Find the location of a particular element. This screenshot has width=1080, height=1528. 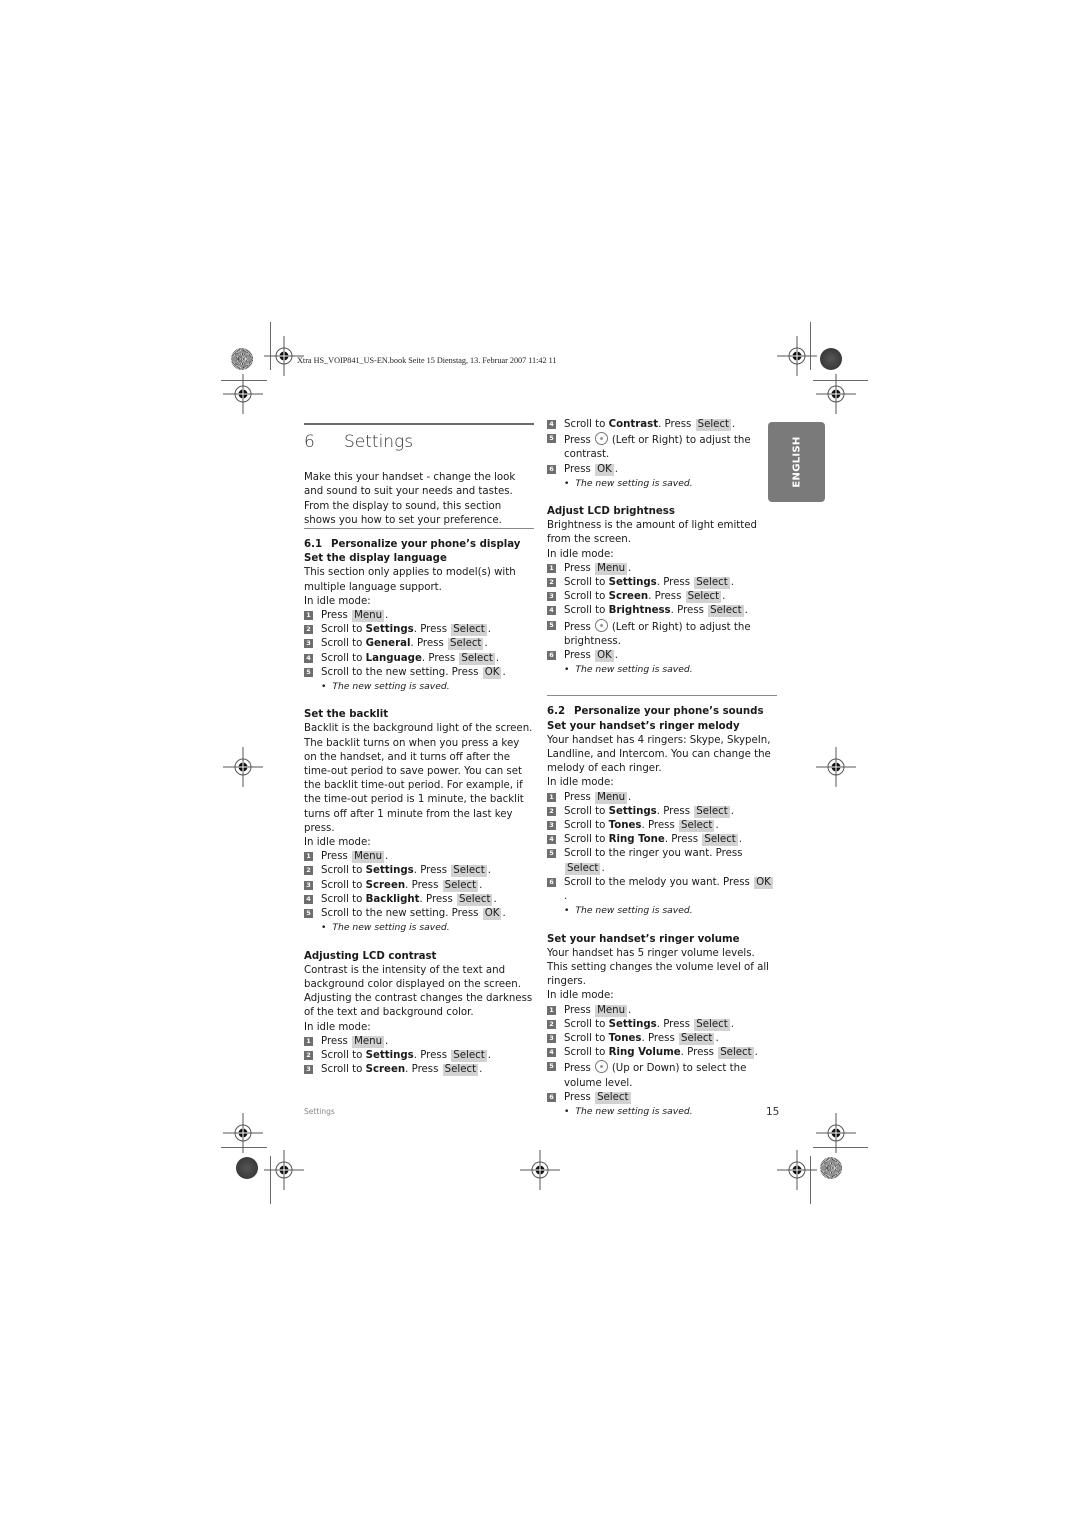

step-item: 4 Scroll to Backlight. Press Select. is located at coordinates (419, 900).